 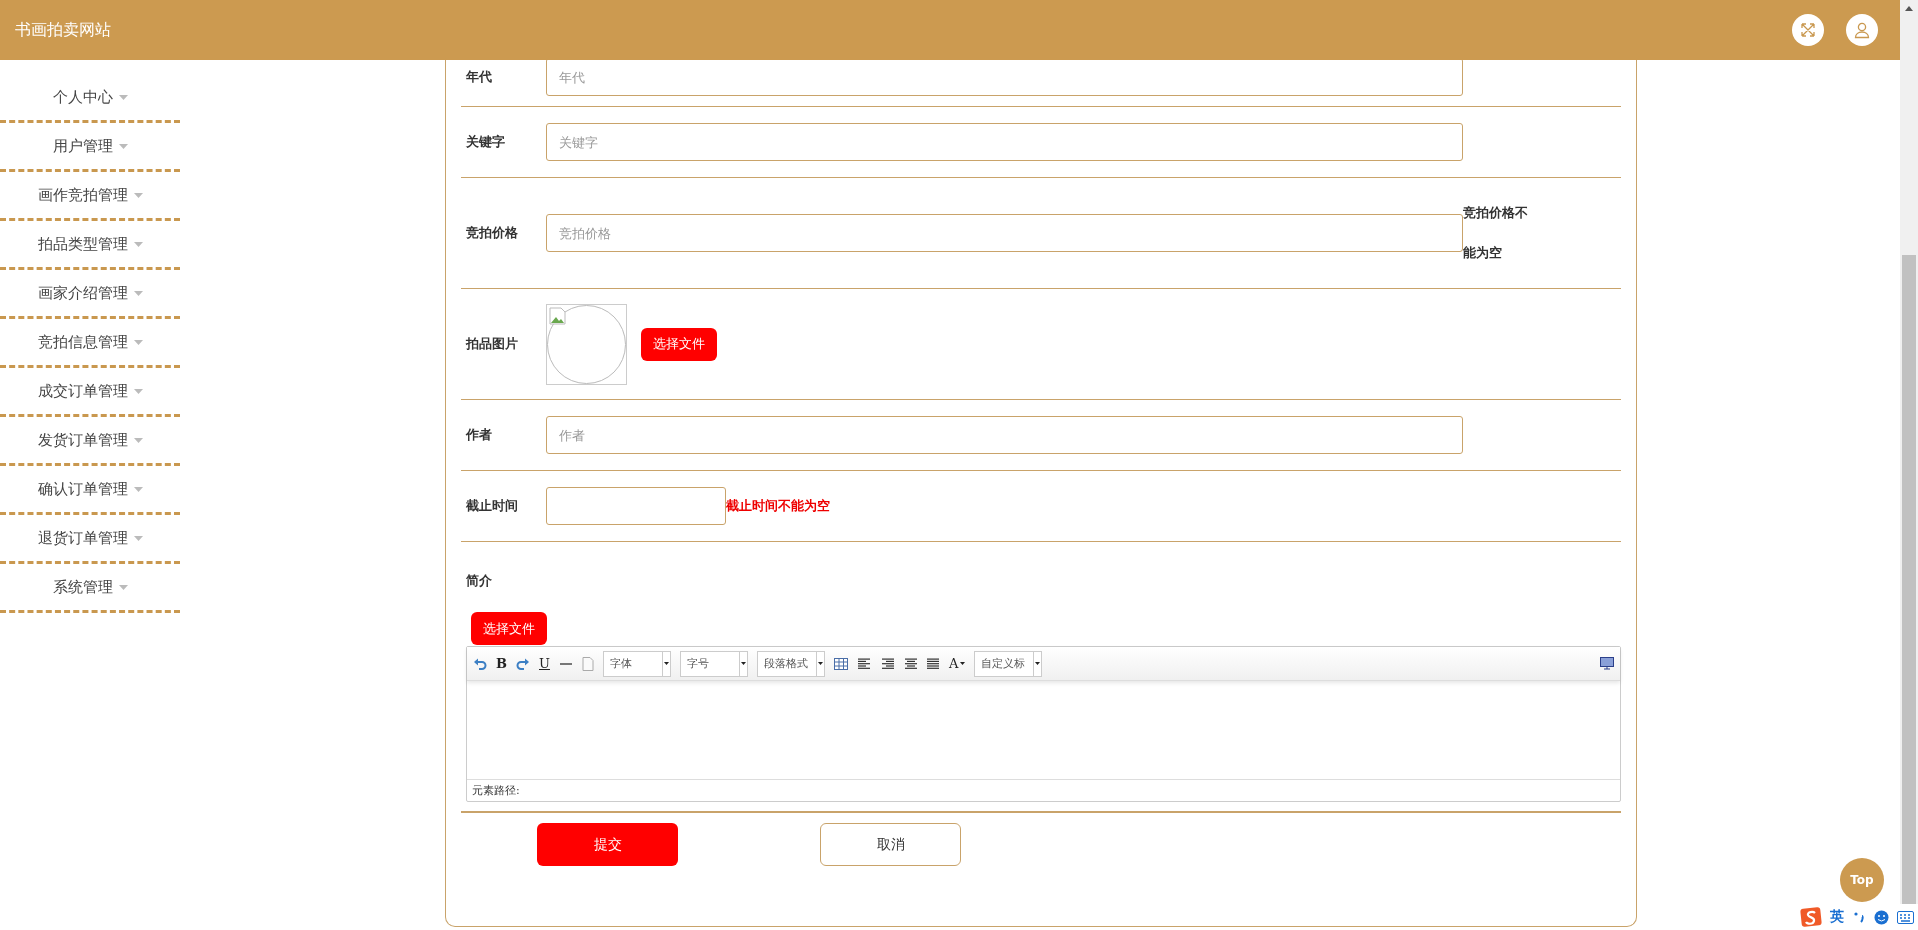 I want to click on keyboard-icon, so click(x=1905, y=917).